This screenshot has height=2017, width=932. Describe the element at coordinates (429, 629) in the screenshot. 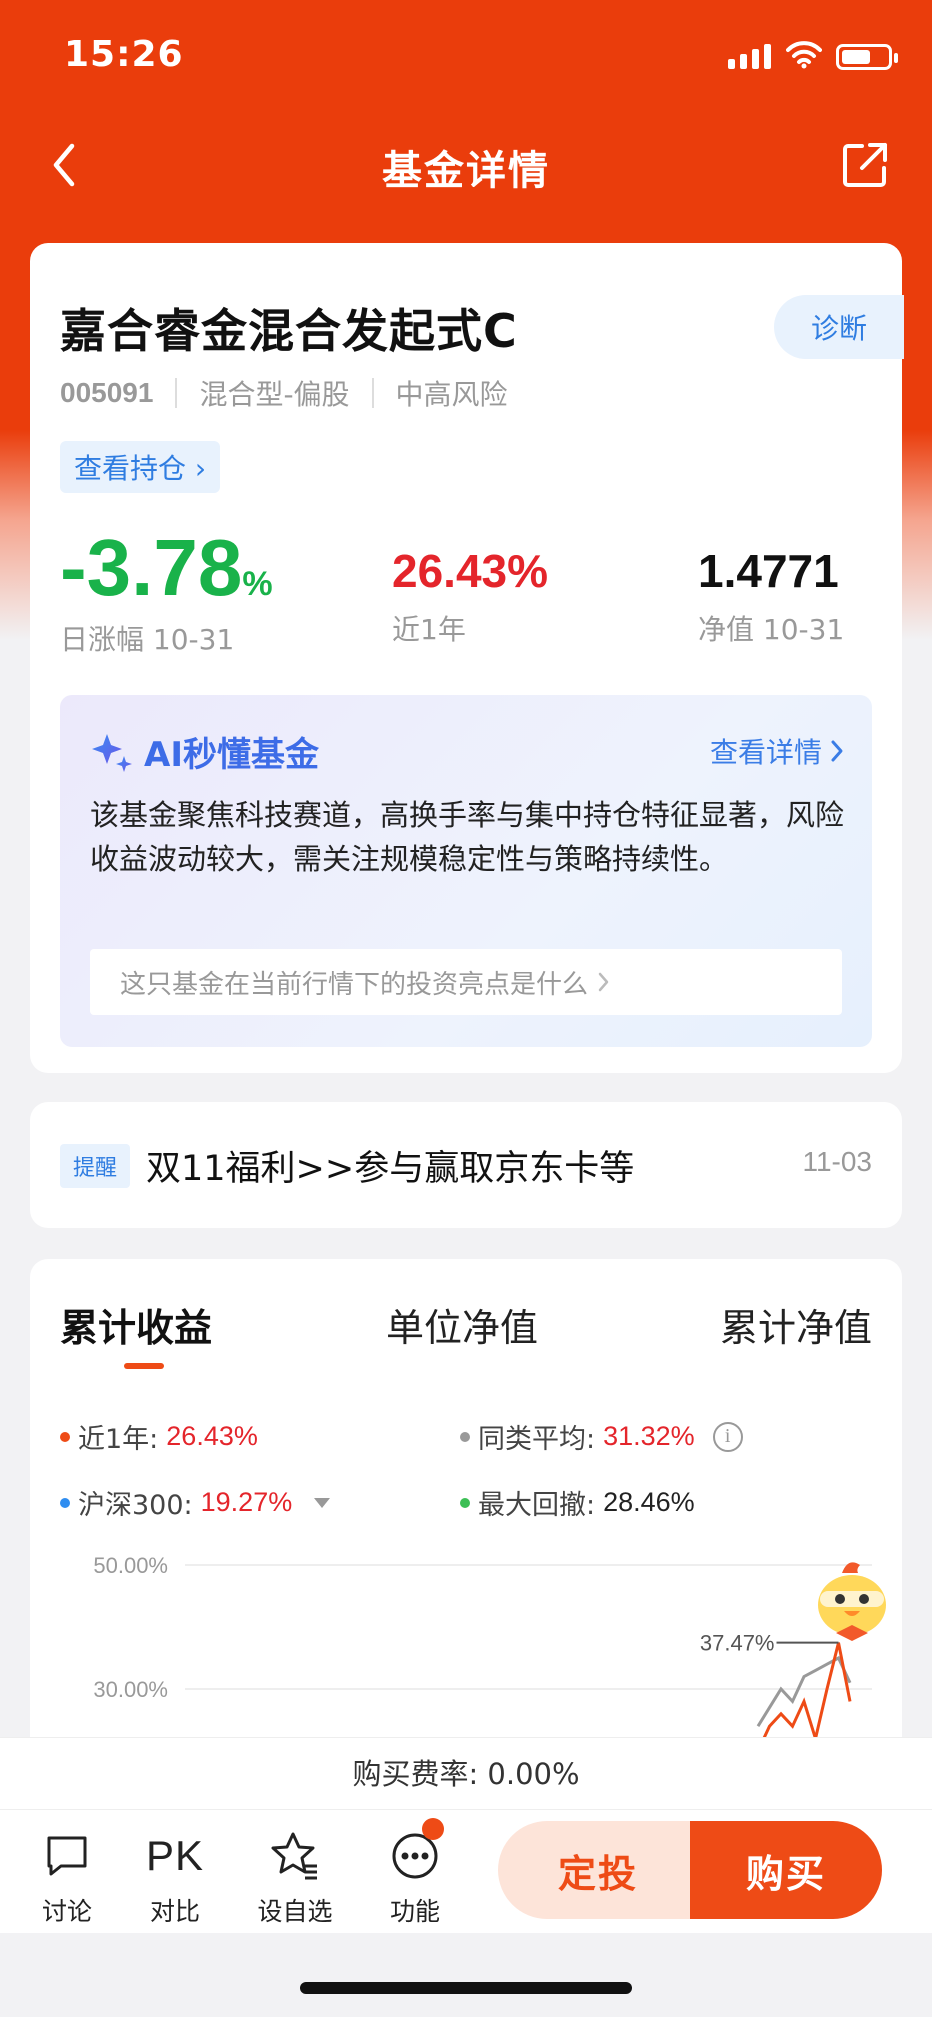

I see `one-year-label: 近1年` at that location.